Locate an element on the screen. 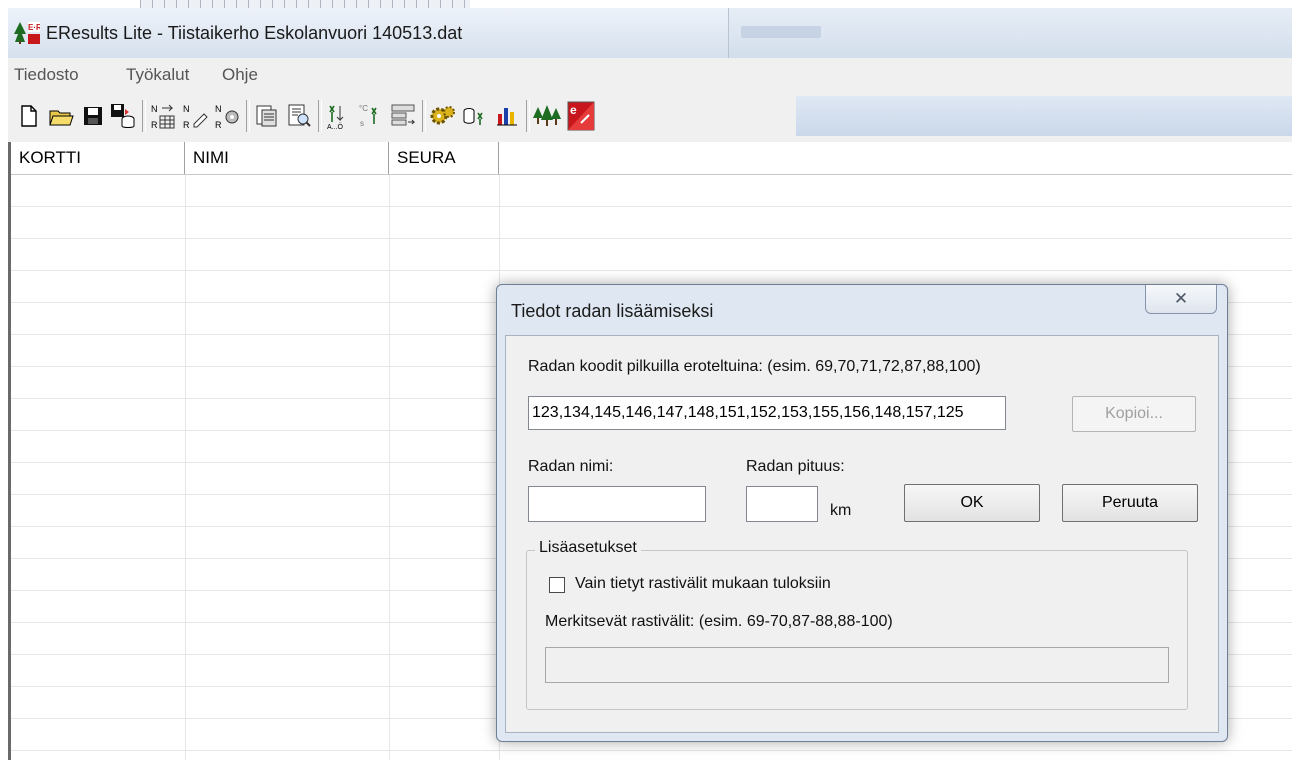  toolbar: NR NR NR A...Ö °C s e is located at coordinates (650, 117).